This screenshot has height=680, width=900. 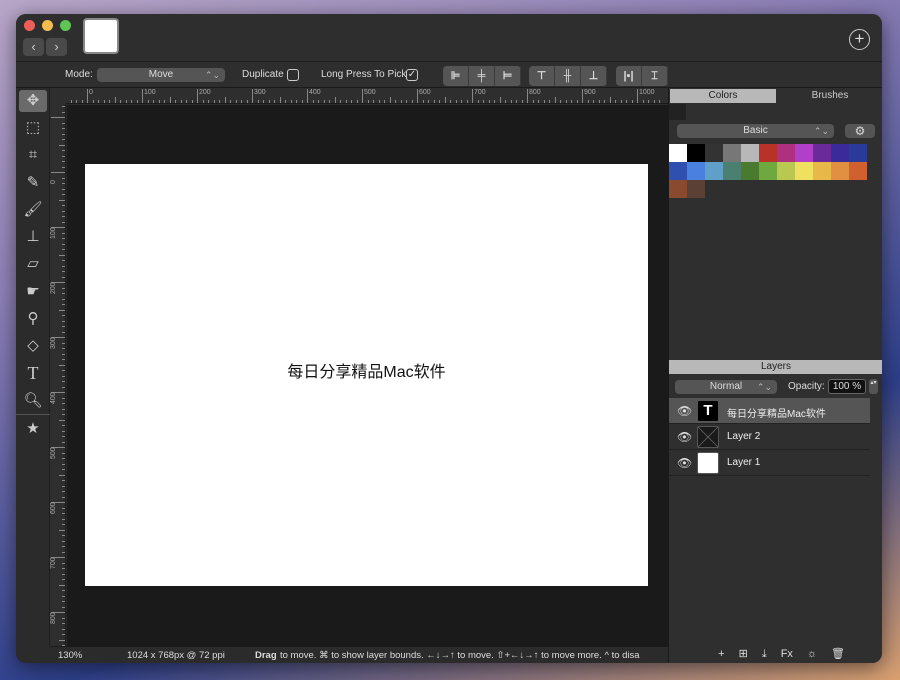 I want to click on effects-icon: Fx, so click(x=787, y=654).